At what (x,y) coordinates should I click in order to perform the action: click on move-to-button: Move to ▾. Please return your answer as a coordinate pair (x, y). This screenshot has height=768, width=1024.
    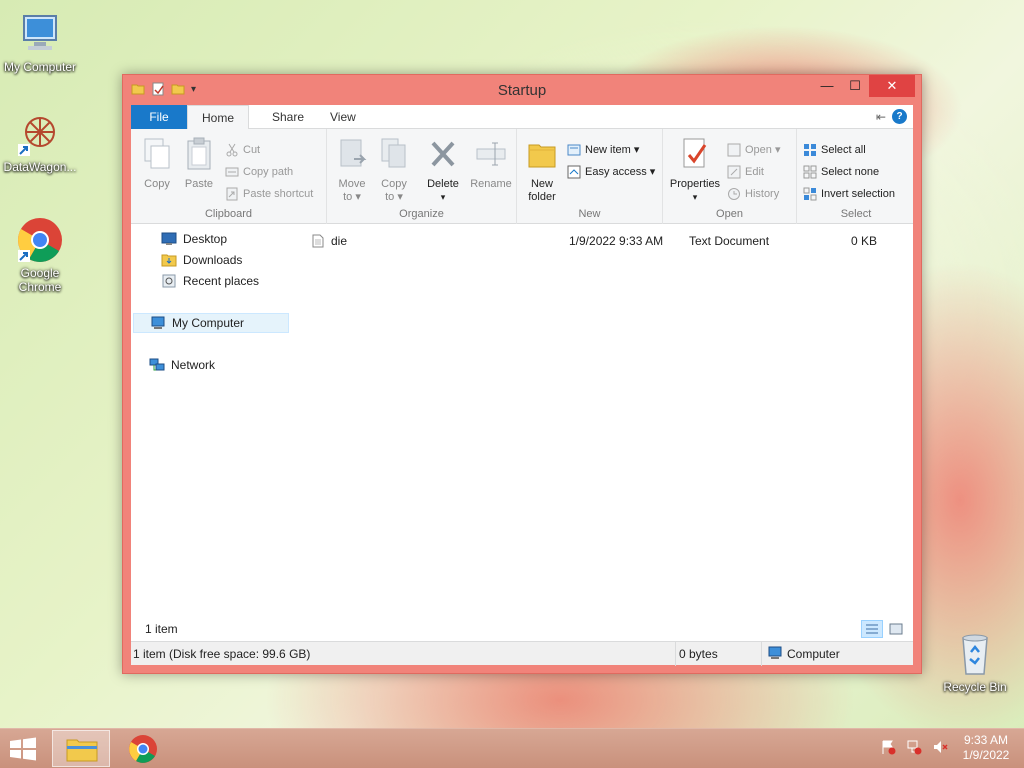
    Looking at the image, I should click on (352, 170).